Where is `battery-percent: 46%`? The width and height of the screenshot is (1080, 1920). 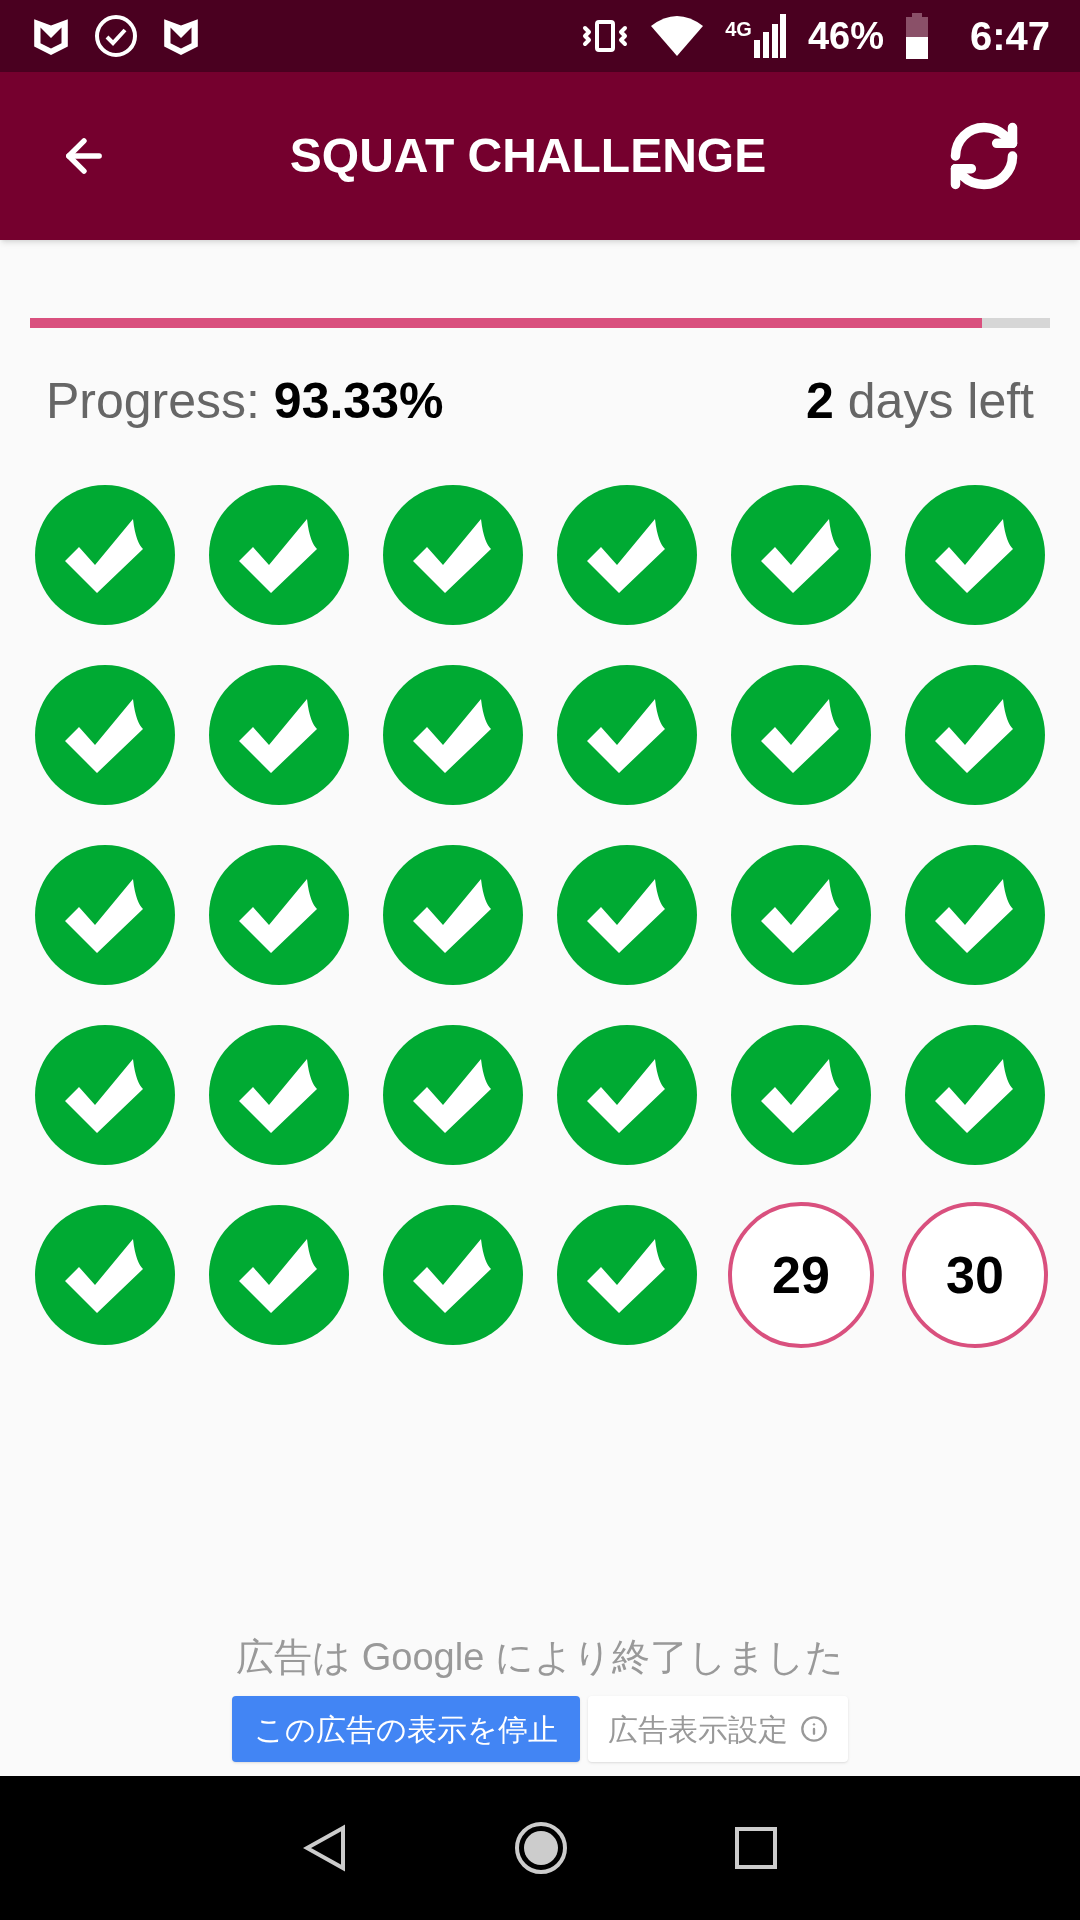
battery-percent: 46% is located at coordinates (845, 36).